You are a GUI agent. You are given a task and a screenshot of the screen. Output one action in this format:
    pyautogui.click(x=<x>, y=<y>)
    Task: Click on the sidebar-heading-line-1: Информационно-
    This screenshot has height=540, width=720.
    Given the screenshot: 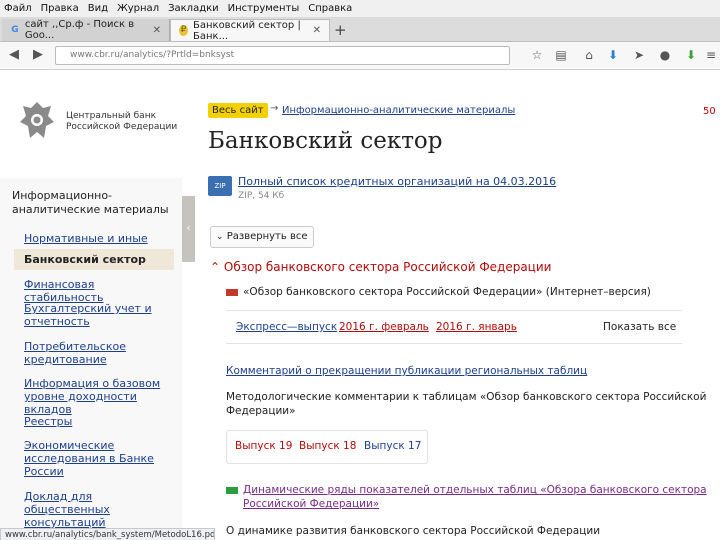 What is the action you would take?
    pyautogui.click(x=62, y=195)
    